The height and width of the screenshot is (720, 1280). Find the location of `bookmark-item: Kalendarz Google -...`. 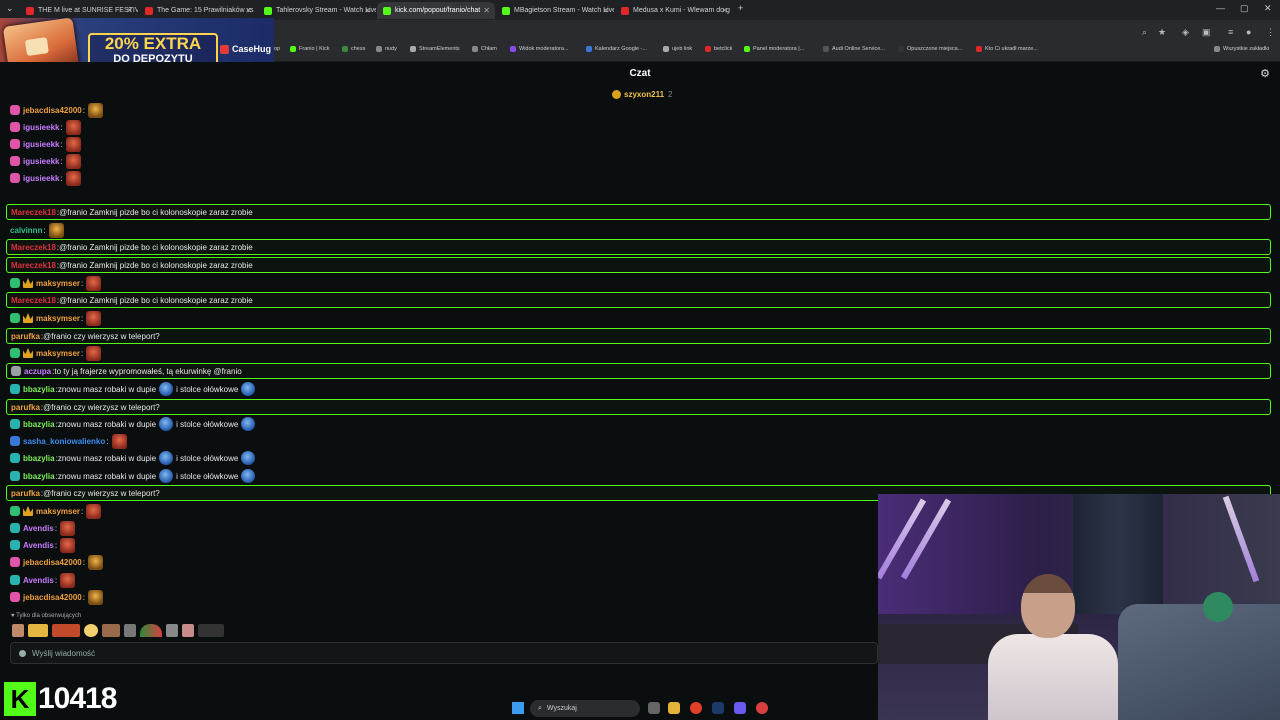

bookmark-item: Kalendarz Google -... is located at coordinates (616, 49).